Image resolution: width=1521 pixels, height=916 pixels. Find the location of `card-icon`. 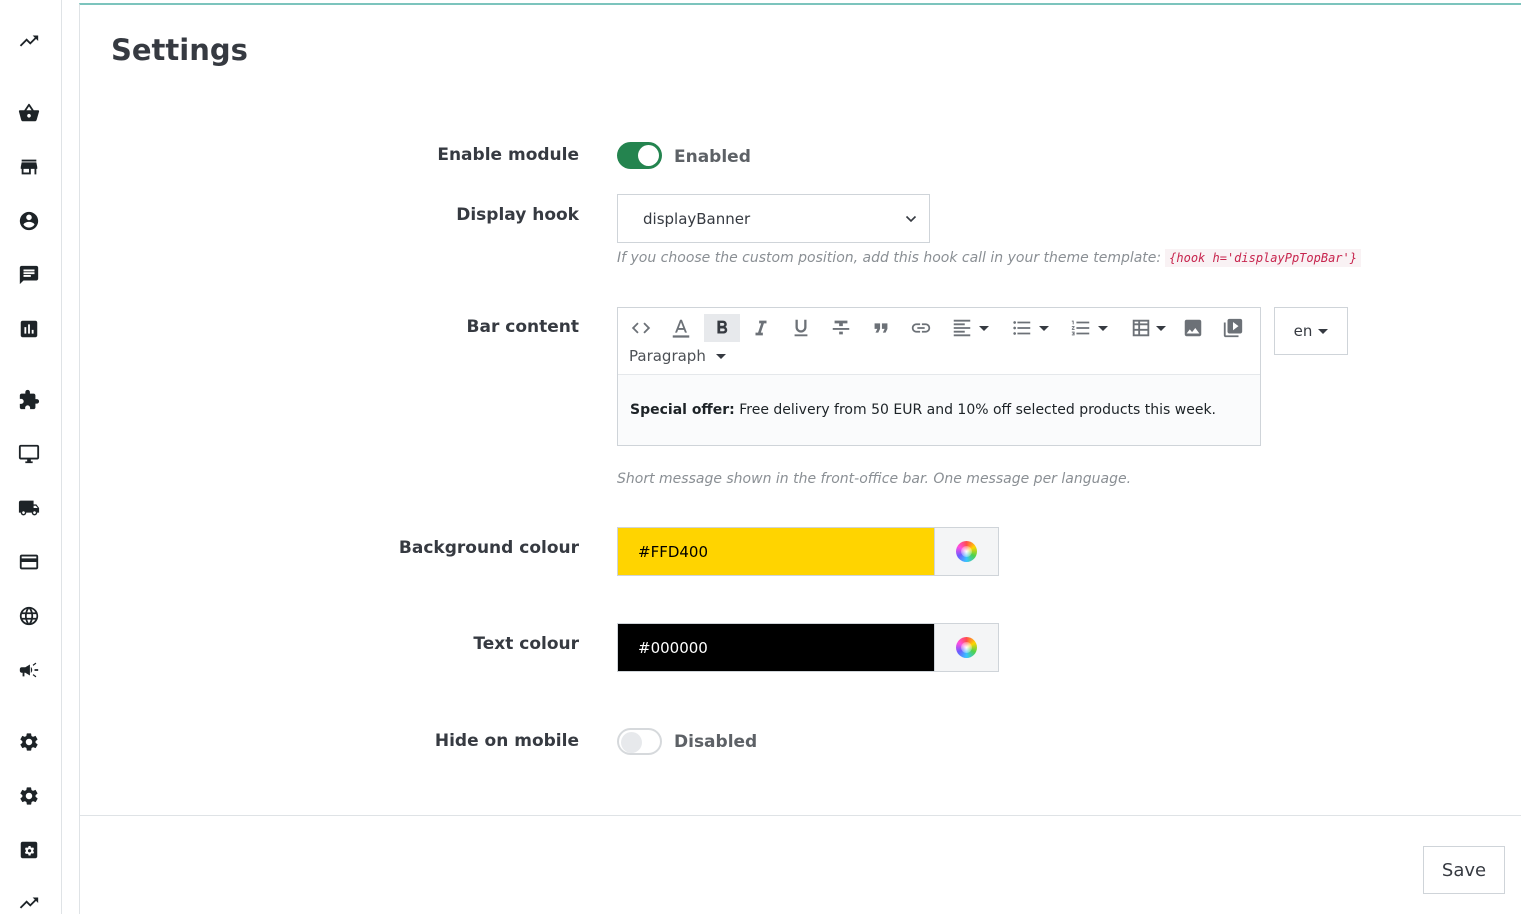

card-icon is located at coordinates (29, 562).